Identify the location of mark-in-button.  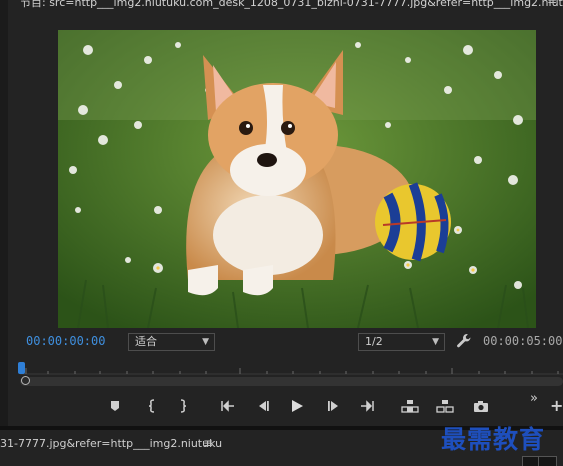
(152, 406).